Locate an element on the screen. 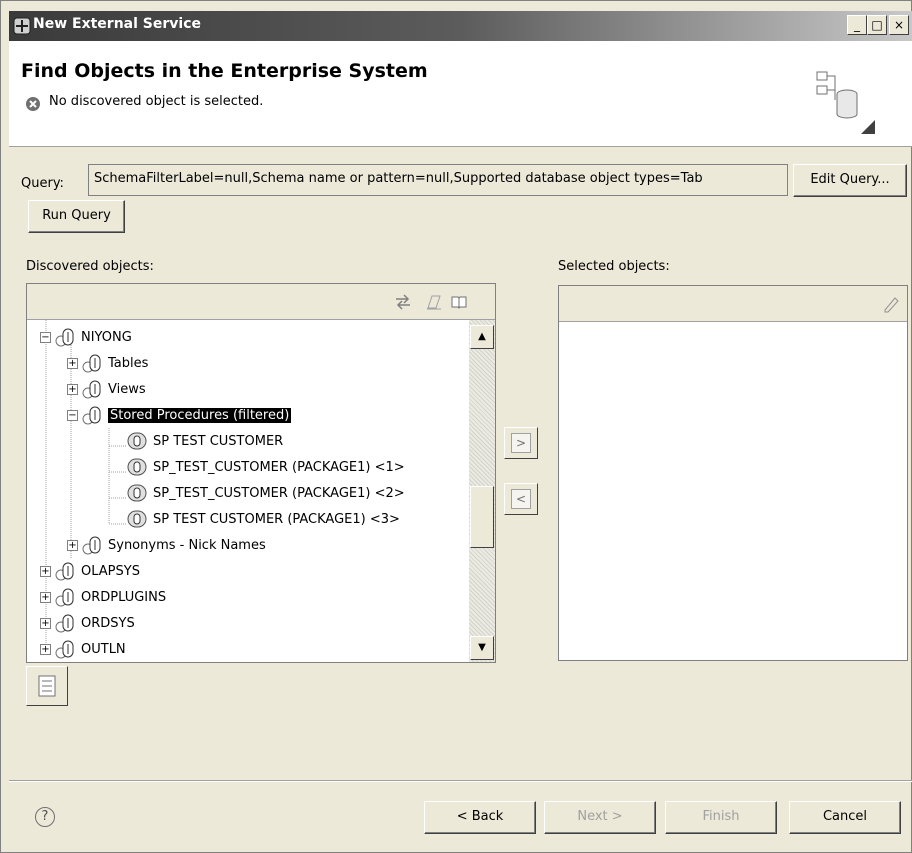  selected-toolbar is located at coordinates (733, 304).